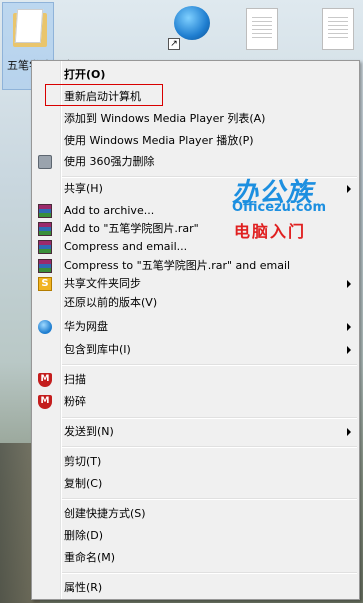 Image resolution: width=363 pixels, height=603 pixels. Describe the element at coordinates (195, 141) in the screenshot. I see `menu-item-play-wmp: 使用 Windows Media Player 播放(P)` at that location.